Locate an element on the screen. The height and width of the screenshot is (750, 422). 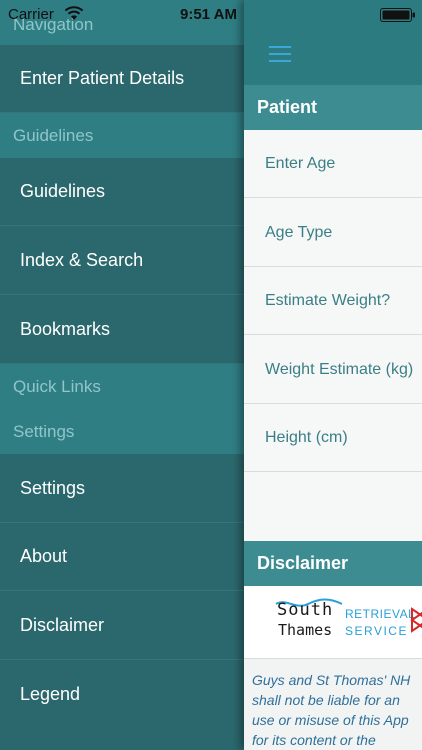
menu-item-index-search: Index & Search is located at coordinates (122, 260).